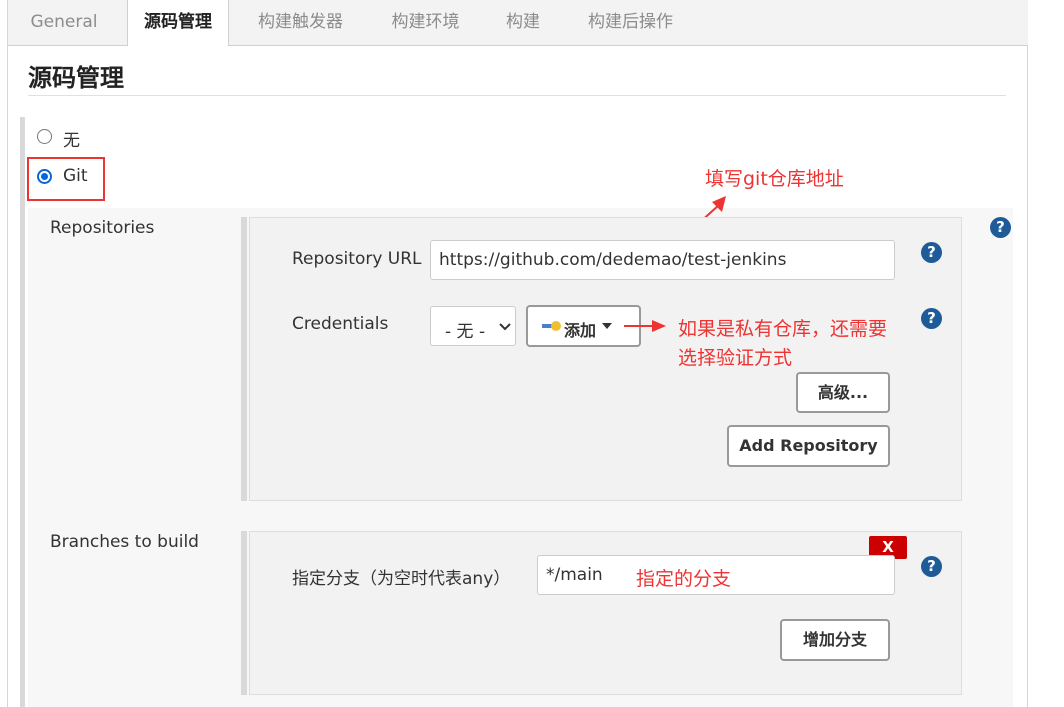 The image size is (1064, 707). I want to click on tab-scm: 源码管理, so click(178, 23).